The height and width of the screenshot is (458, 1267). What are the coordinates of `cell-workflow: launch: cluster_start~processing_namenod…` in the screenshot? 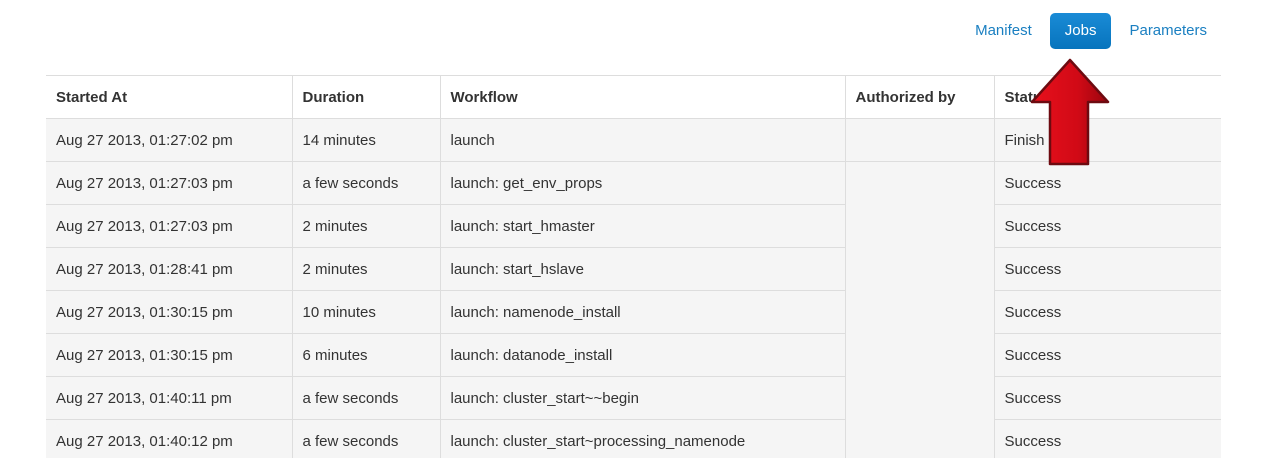 It's located at (642, 438).